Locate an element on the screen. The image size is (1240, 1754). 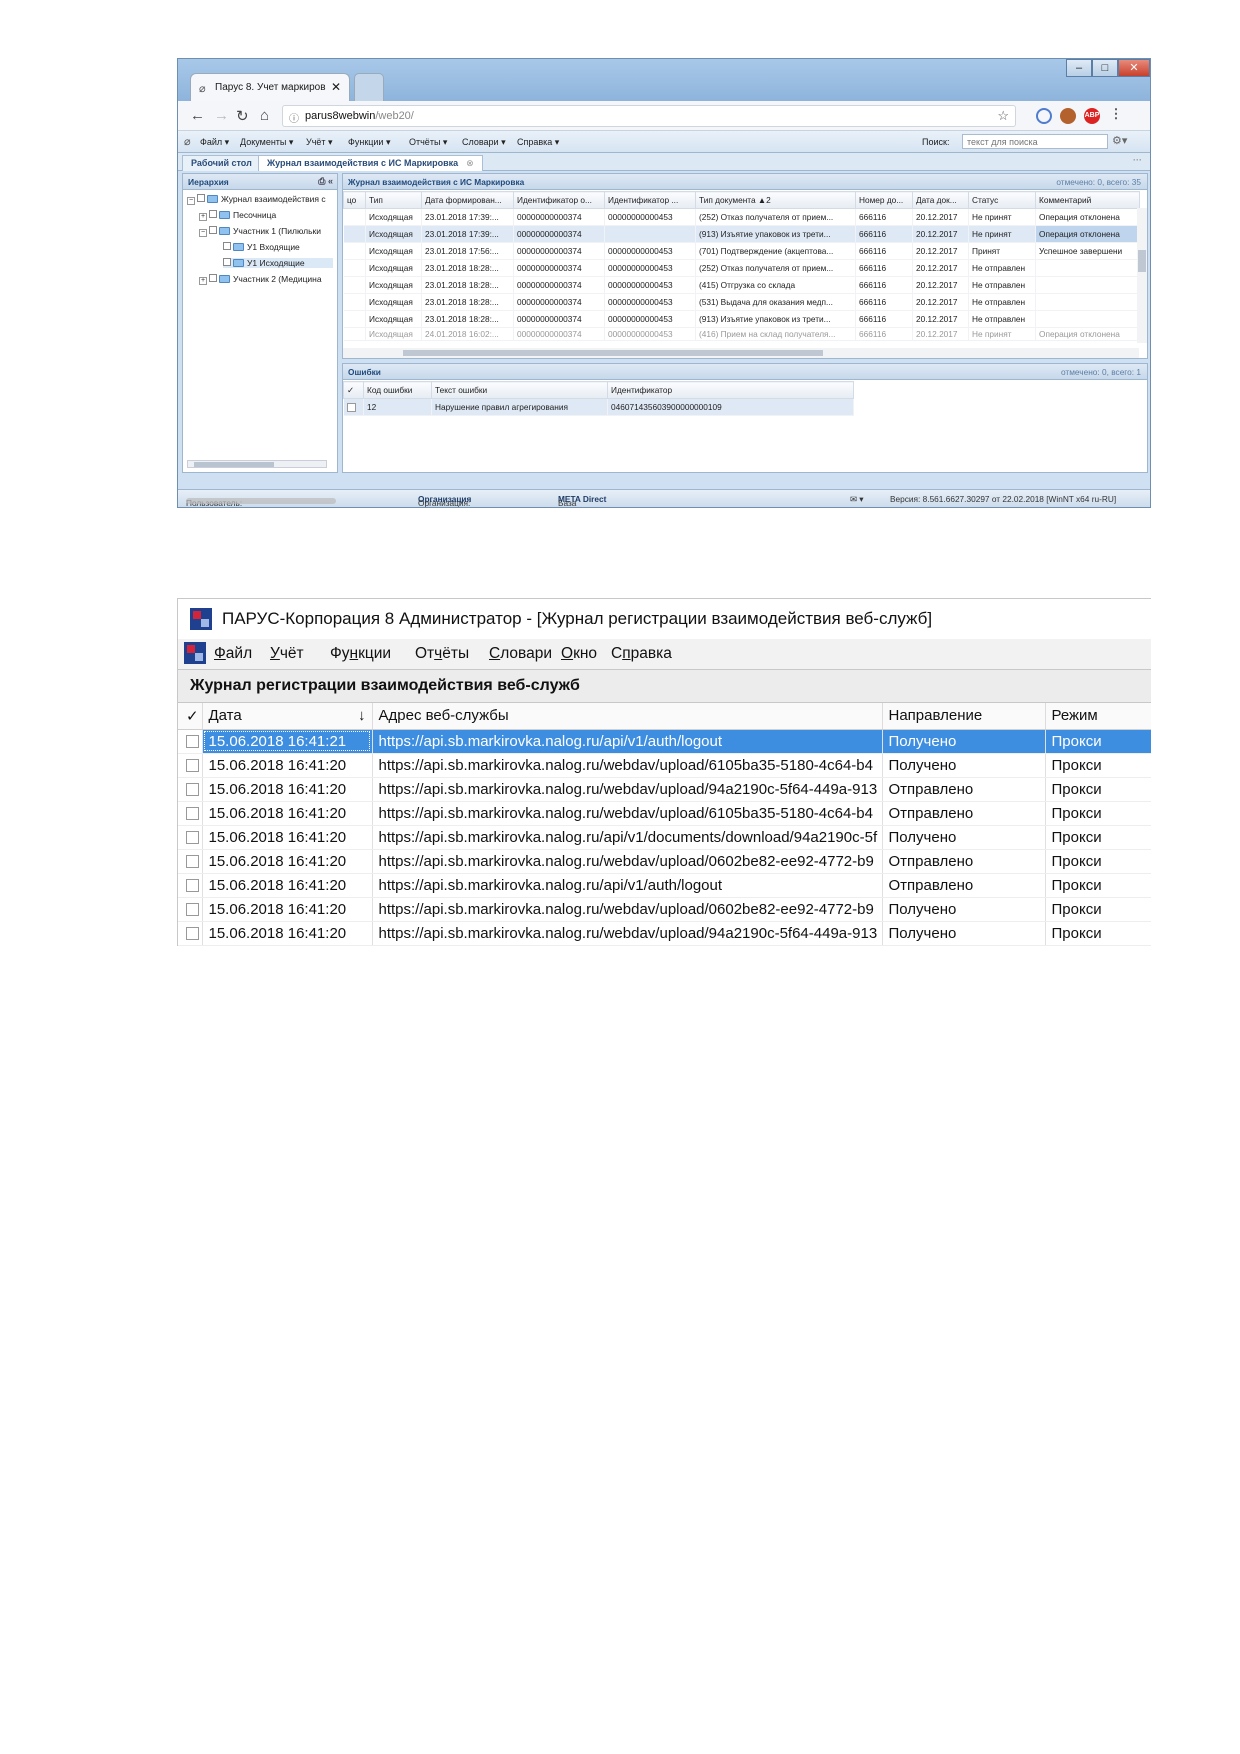
tree-item-journal: − Журнал взаимодействия с is located at coordinates (256, 199).